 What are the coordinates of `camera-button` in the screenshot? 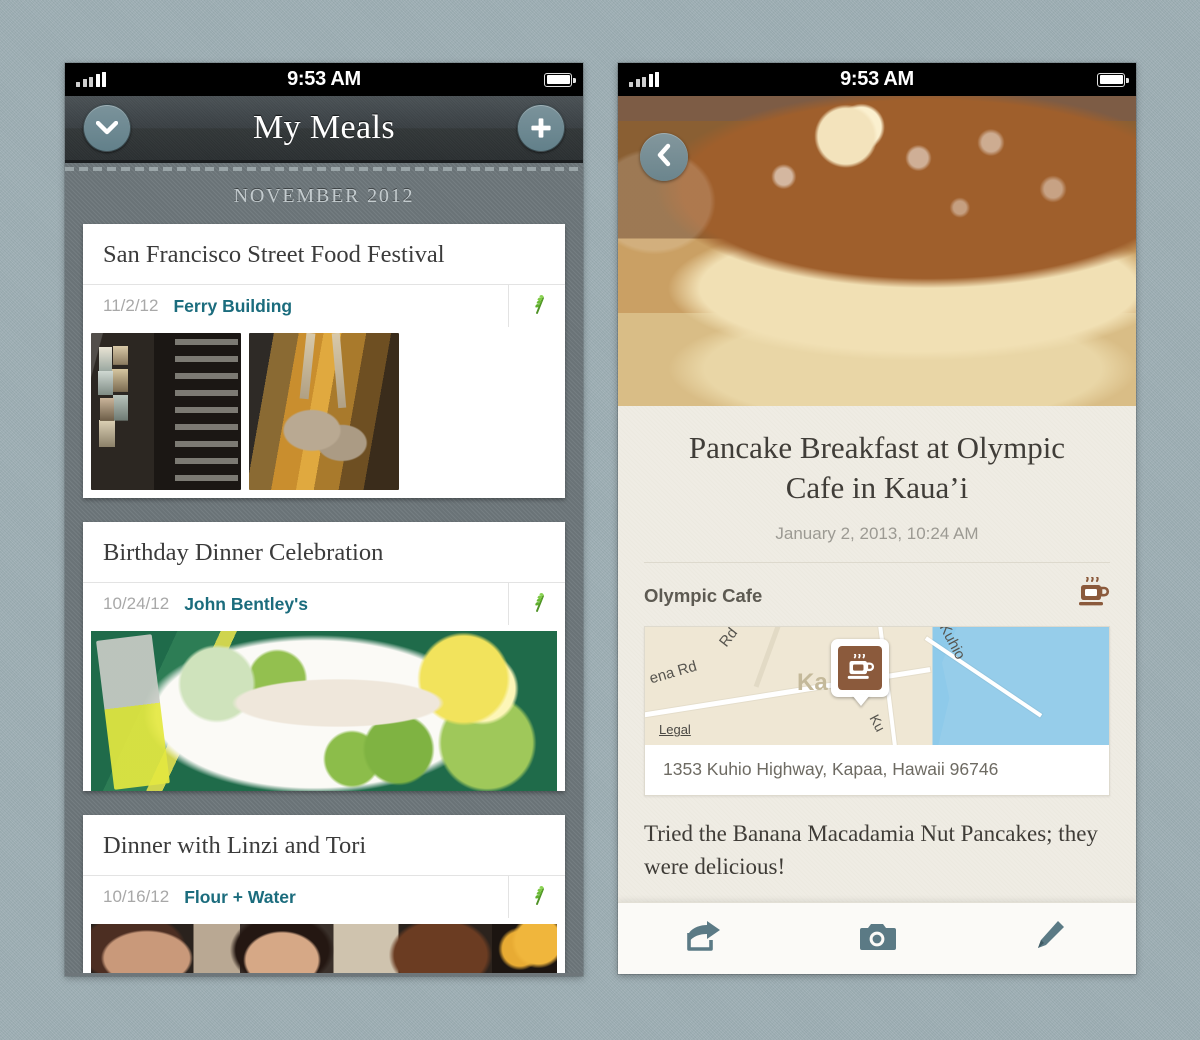 It's located at (877, 938).